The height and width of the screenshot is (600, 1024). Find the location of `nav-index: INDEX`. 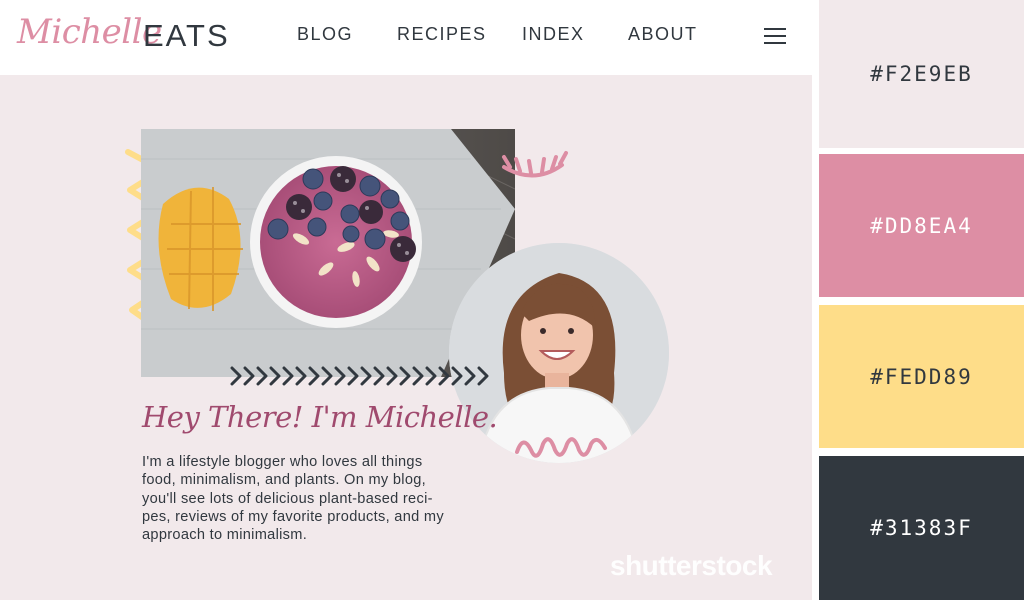

nav-index: INDEX is located at coordinates (553, 34).